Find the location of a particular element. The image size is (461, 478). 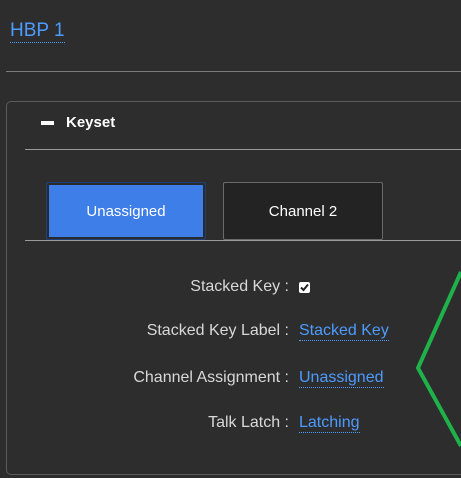

keyset-panel-title: Keyset is located at coordinates (91, 122).